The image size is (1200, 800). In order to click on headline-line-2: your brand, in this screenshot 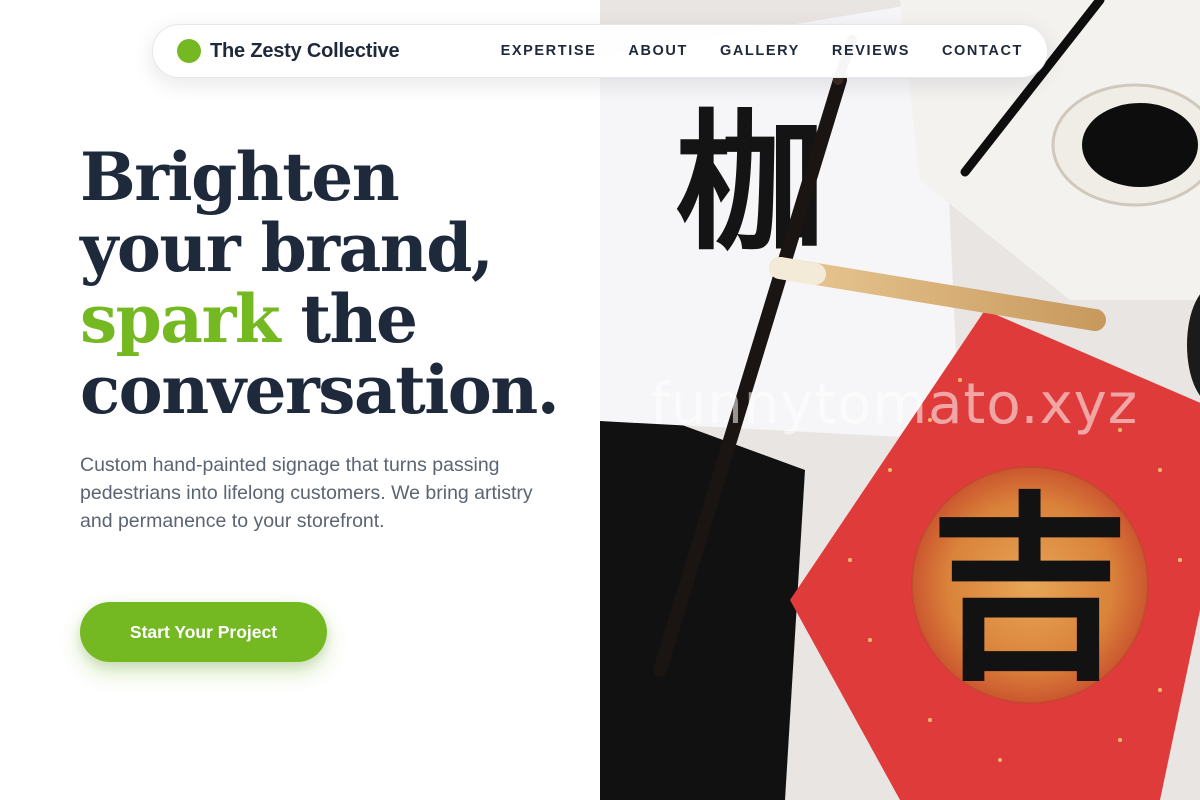, I will do `click(287, 248)`.